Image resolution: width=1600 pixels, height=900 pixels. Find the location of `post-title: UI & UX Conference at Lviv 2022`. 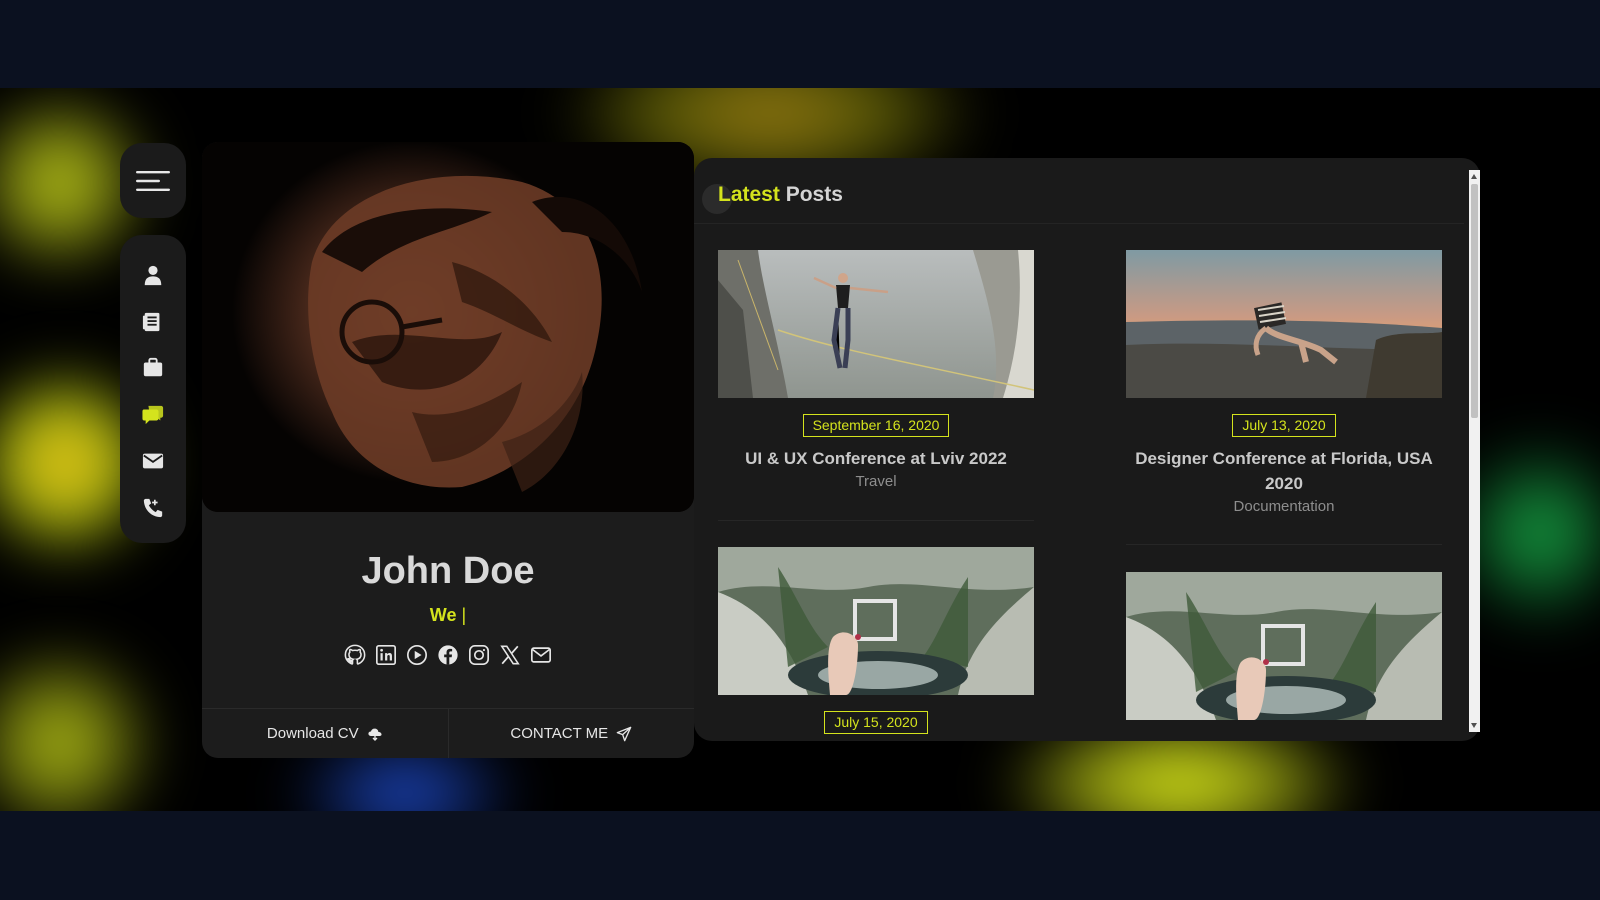

post-title: UI & UX Conference at Lviv 2022 is located at coordinates (876, 458).